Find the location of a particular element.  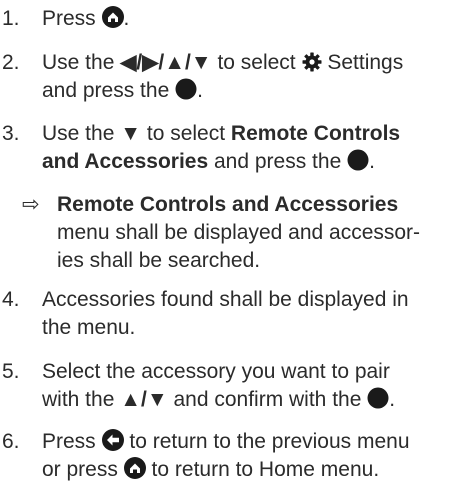

step-text: ies shall be searched. is located at coordinates (159, 260).